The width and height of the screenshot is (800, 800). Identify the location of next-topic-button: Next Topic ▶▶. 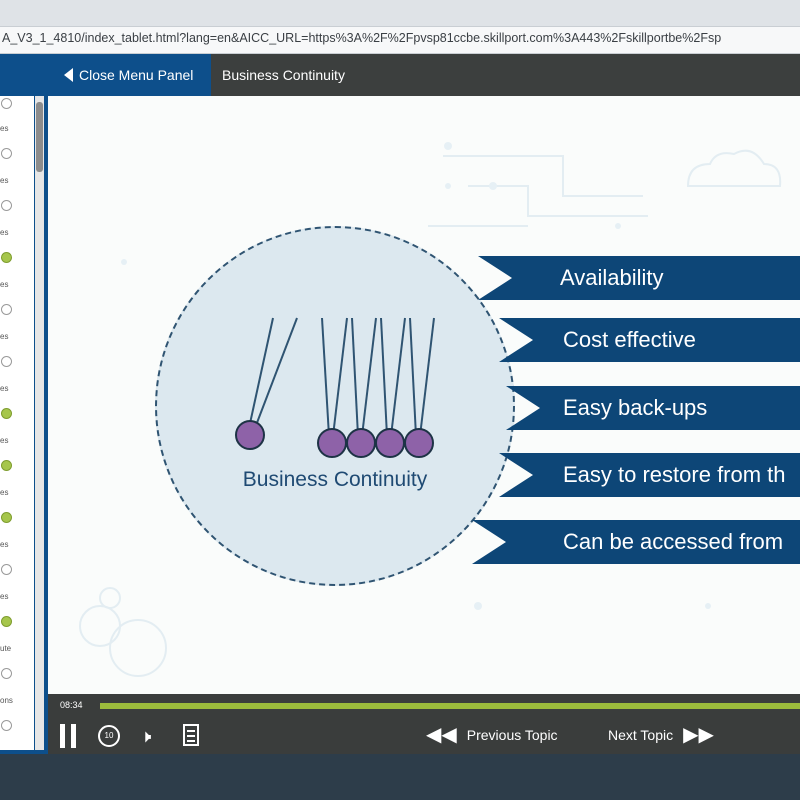
(661, 735).